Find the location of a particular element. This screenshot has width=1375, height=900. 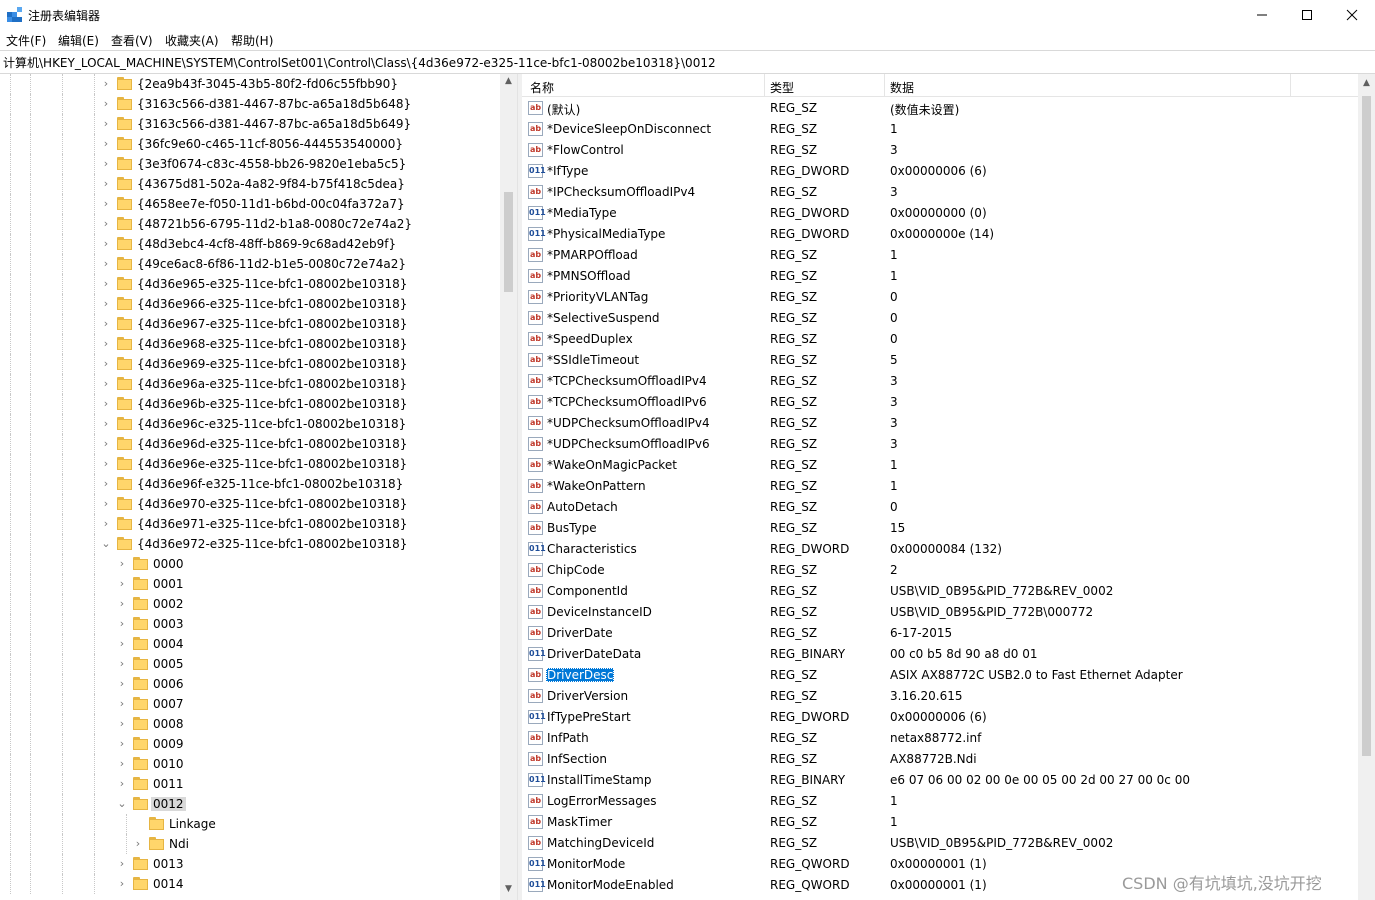

value-row: ab InfSection REG_SZ AX88772B.Ndi is located at coordinates (940, 759).